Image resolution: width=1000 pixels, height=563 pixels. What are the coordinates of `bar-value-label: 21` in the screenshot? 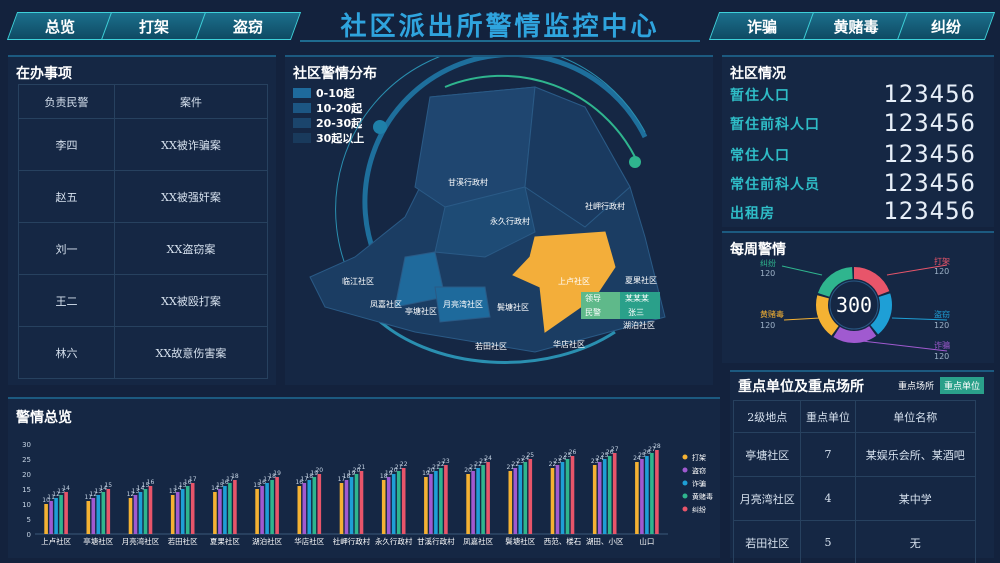 It's located at (362, 467).